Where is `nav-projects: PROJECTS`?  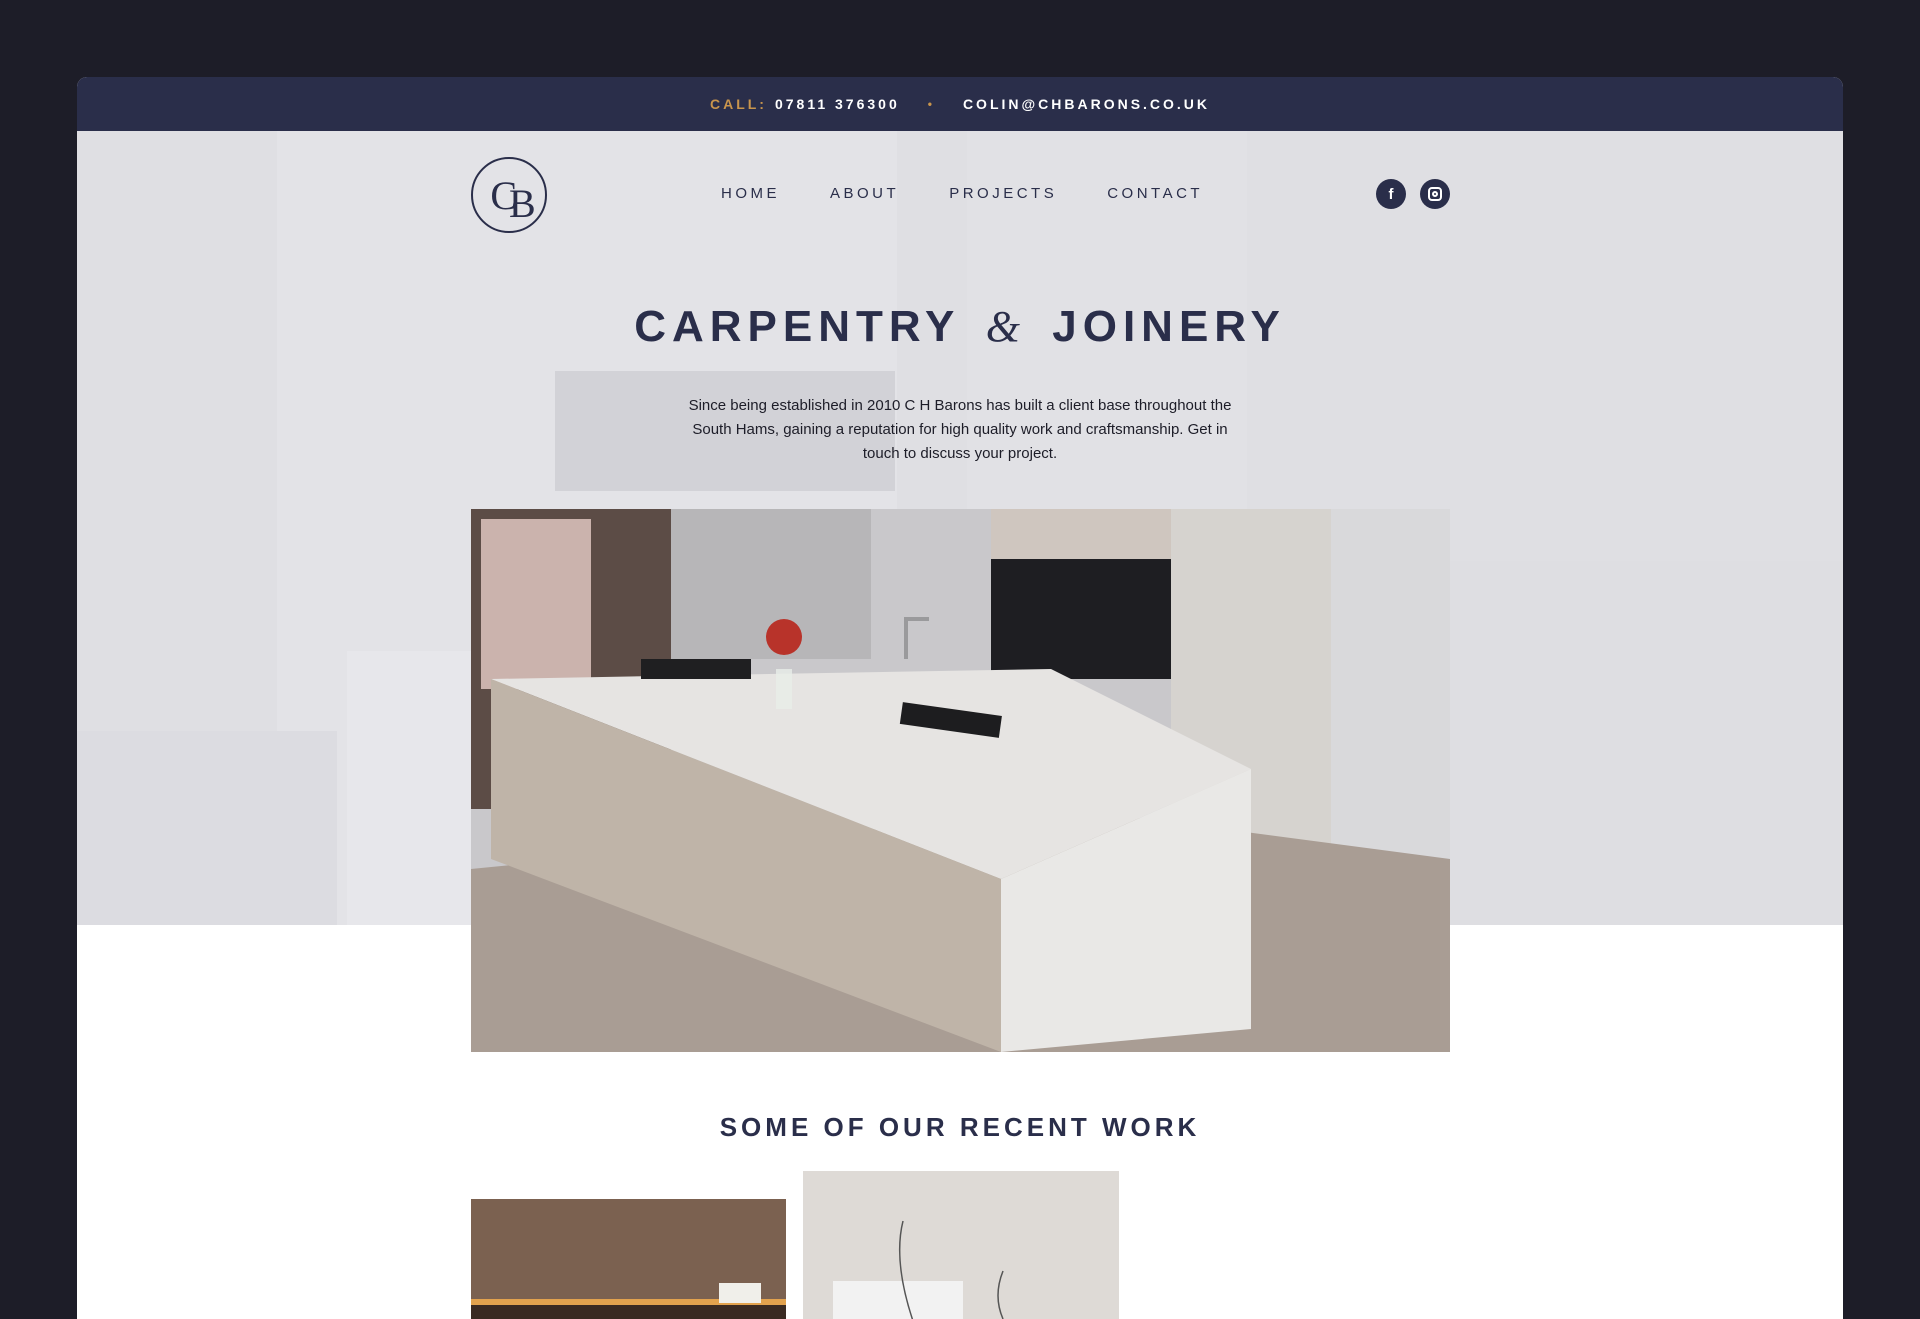
nav-projects: PROJECTS is located at coordinates (1003, 193).